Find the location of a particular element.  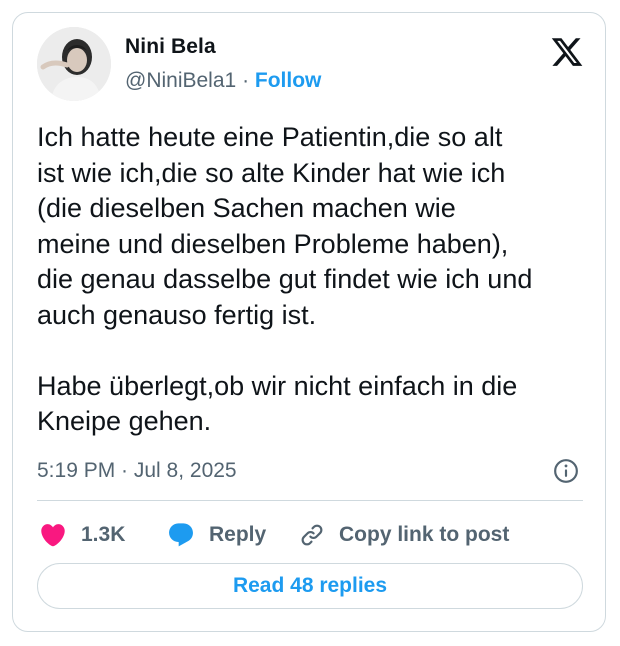

avatar-image is located at coordinates (74, 64).